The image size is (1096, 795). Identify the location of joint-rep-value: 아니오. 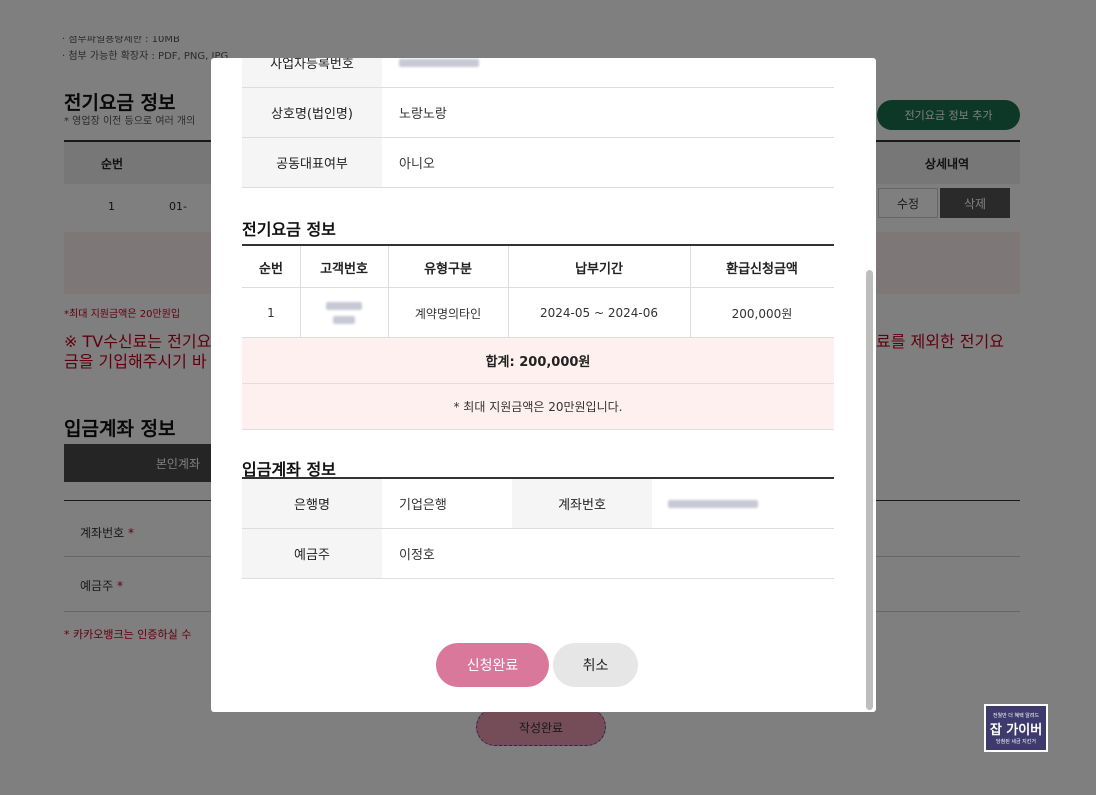
(417, 164).